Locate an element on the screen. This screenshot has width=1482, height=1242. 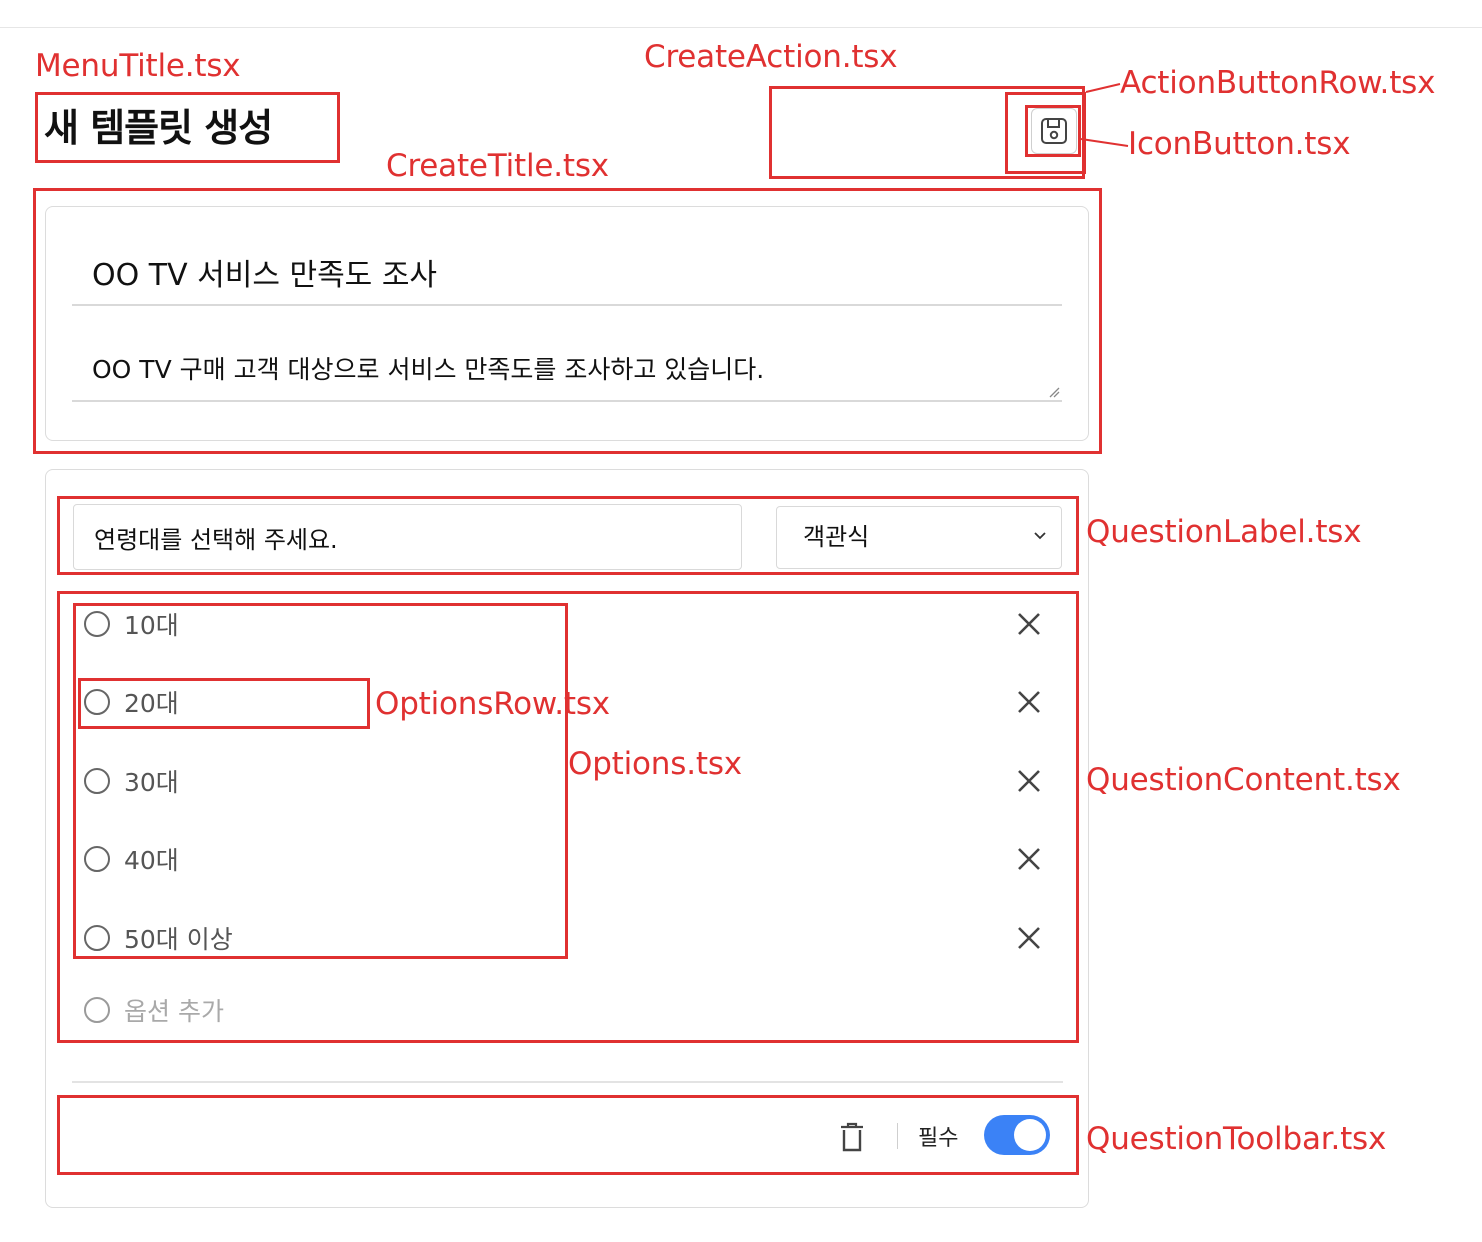
annotation-label-create-action: CreateAction.tsx is located at coordinates (771, 57).